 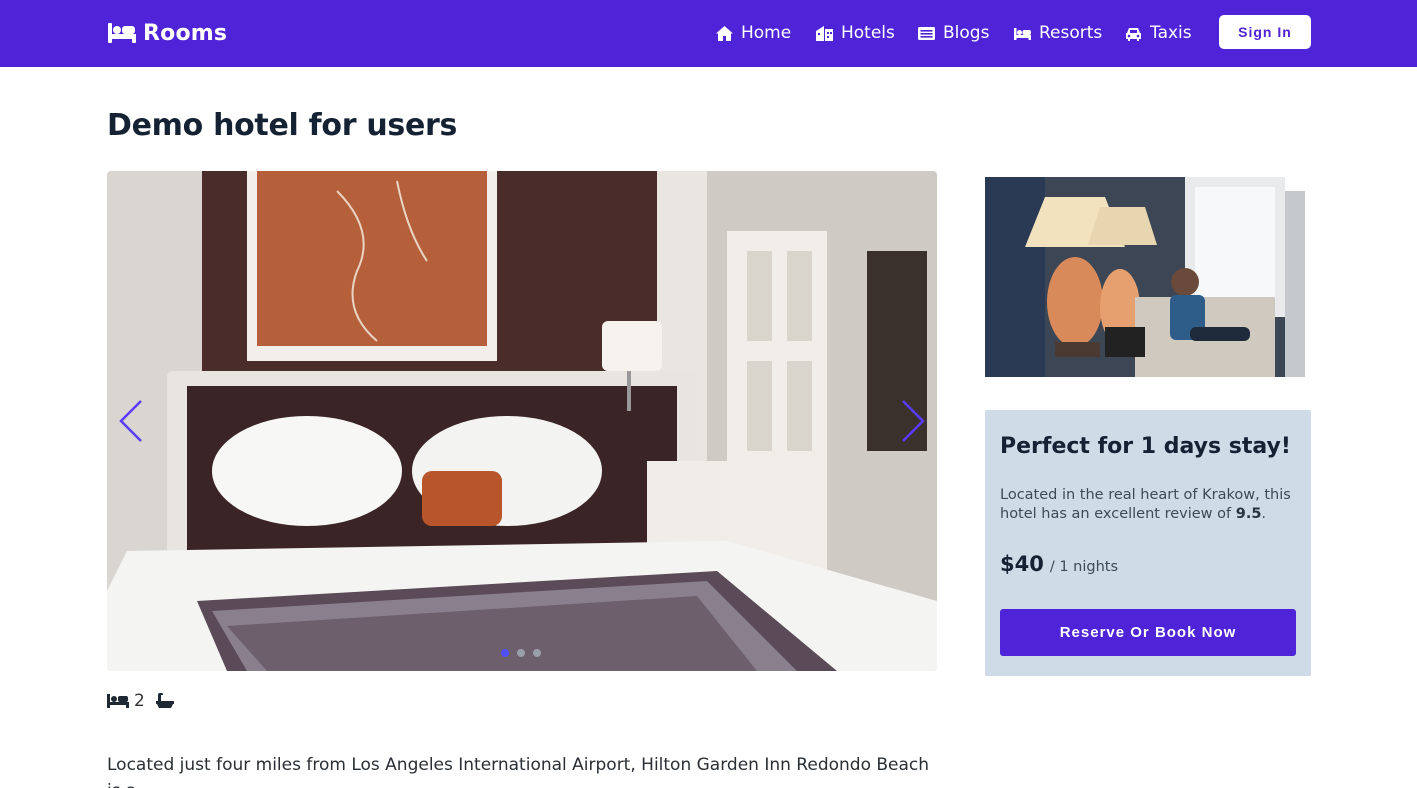 I want to click on room-amenities: 2, so click(x=141, y=701).